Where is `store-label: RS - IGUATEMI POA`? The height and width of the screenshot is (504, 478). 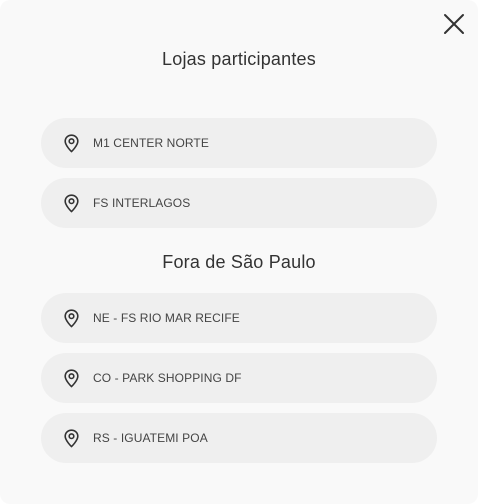 store-label: RS - IGUATEMI POA is located at coordinates (150, 438).